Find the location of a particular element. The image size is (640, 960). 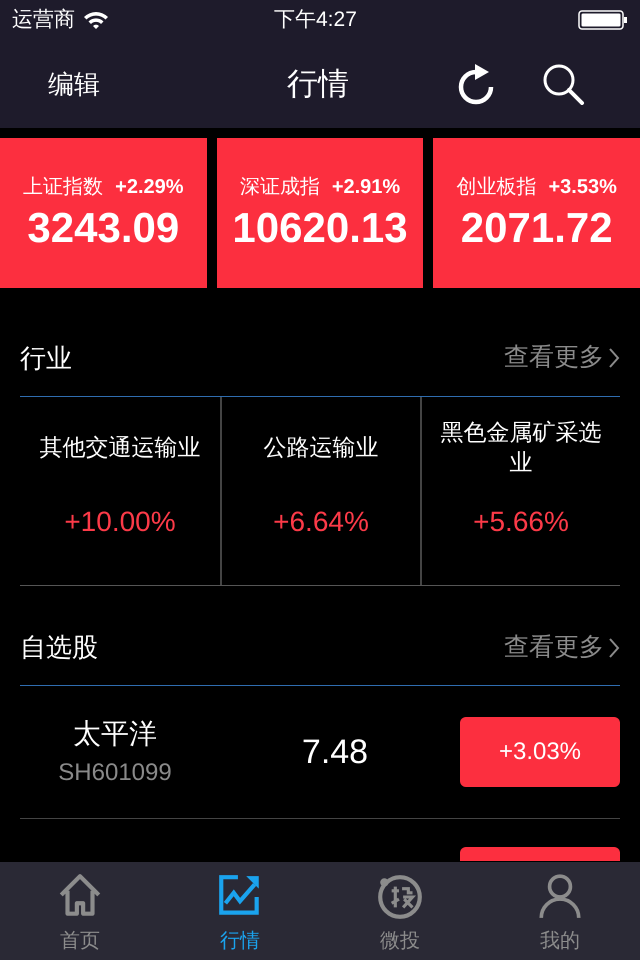

industry-change: +10.00% is located at coordinates (120, 522).